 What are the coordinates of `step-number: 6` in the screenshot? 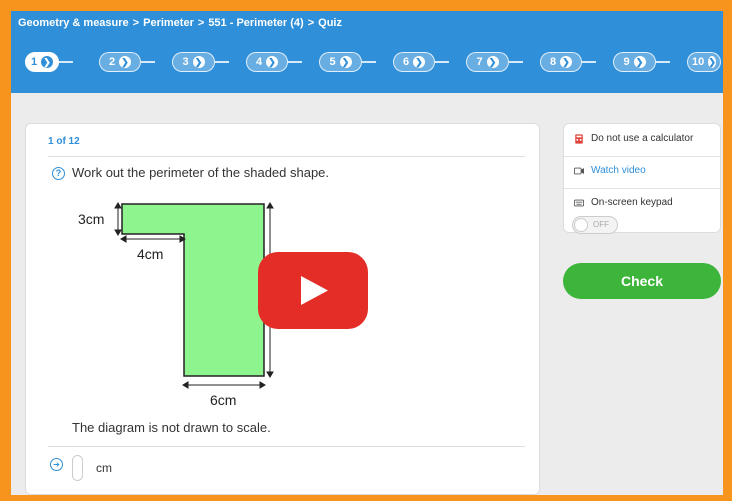 It's located at (406, 62).